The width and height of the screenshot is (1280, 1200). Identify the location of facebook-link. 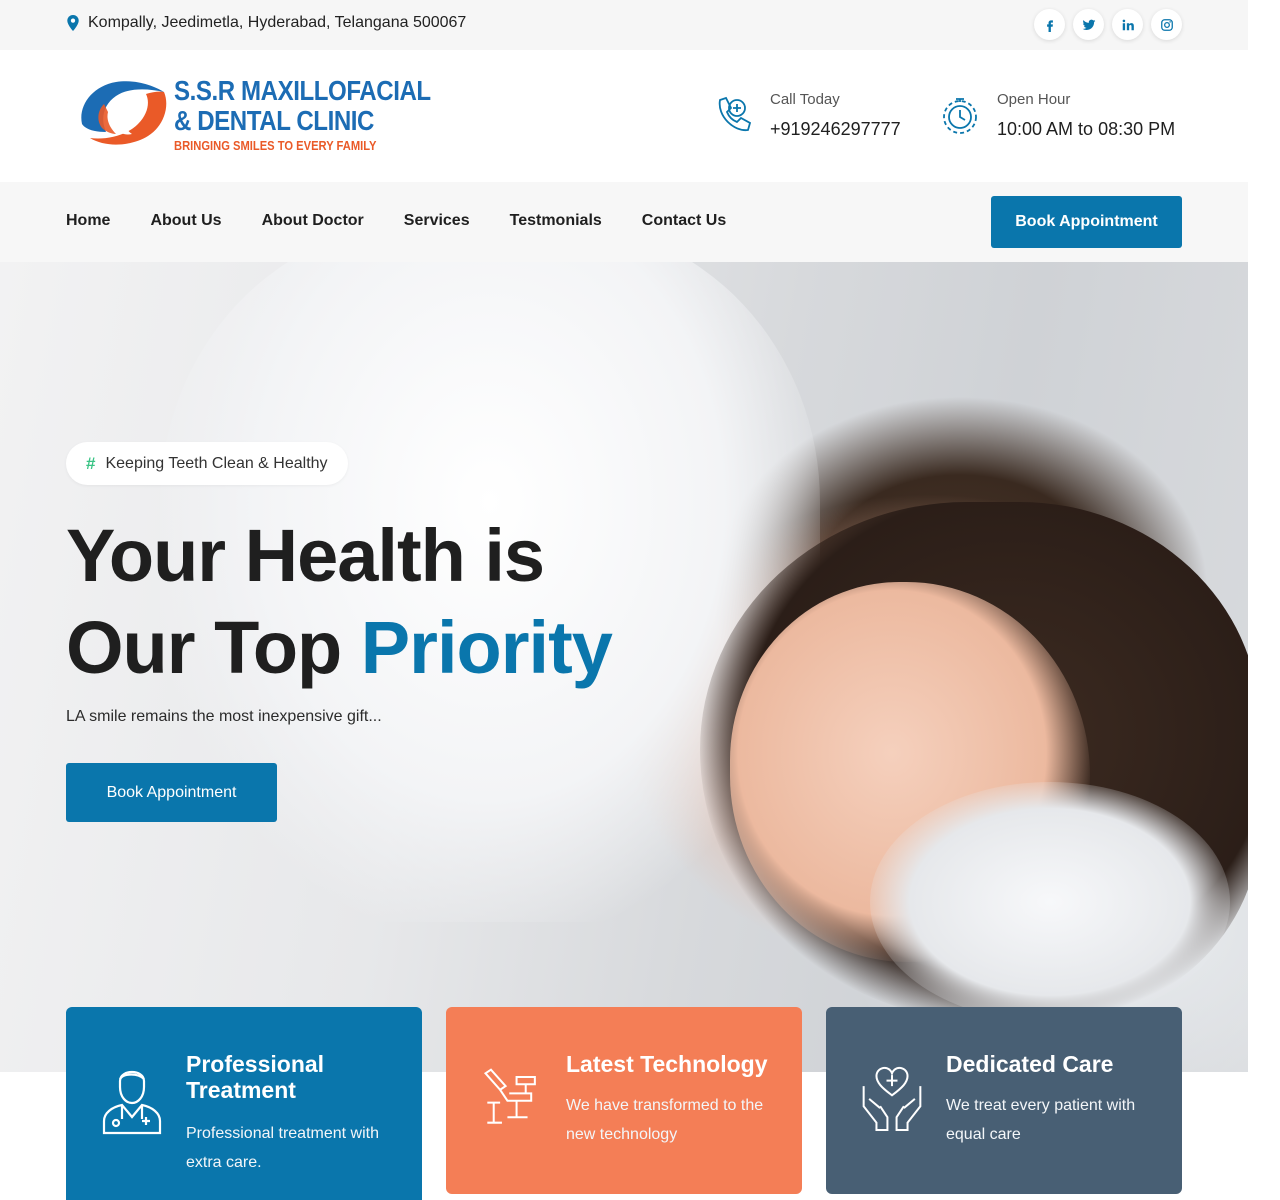
(1049, 24).